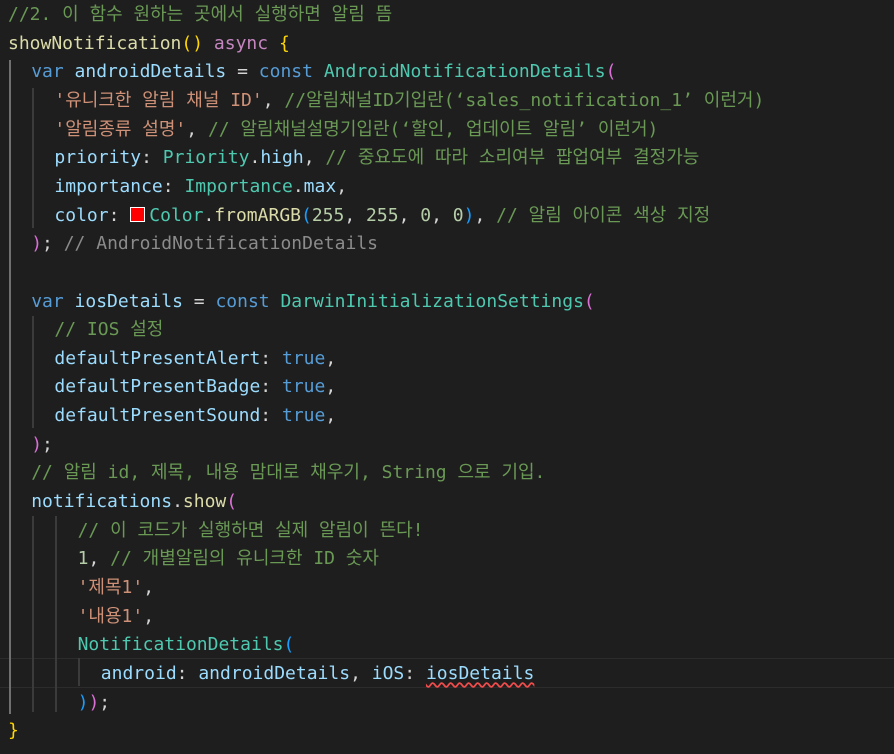 The height and width of the screenshot is (754, 894). What do you see at coordinates (110, 616) in the screenshot?
I see `code-token: '내용1'` at bounding box center [110, 616].